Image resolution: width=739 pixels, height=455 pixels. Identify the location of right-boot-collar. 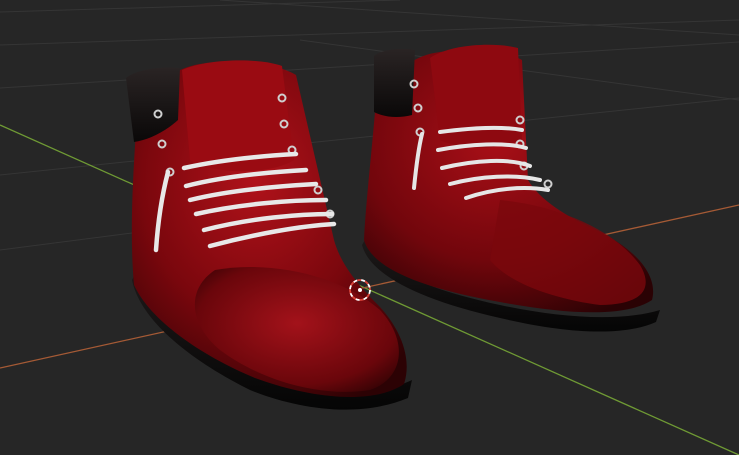
(394, 82).